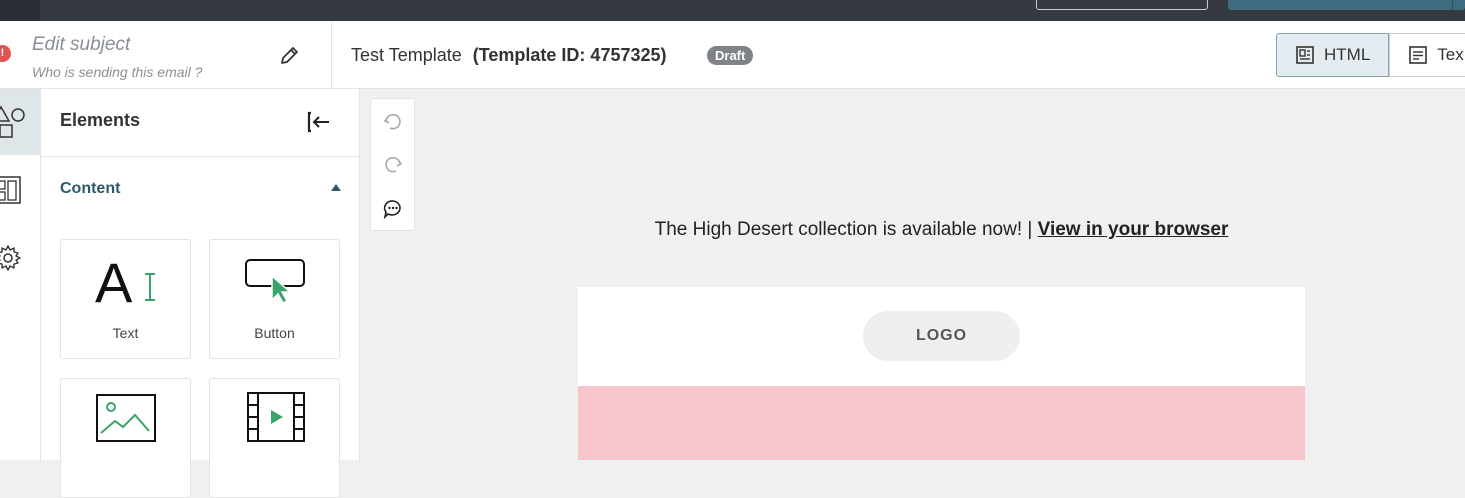 This screenshot has width=1465, height=498. What do you see at coordinates (1346, 5) in the screenshot?
I see `primary-action-button` at bounding box center [1346, 5].